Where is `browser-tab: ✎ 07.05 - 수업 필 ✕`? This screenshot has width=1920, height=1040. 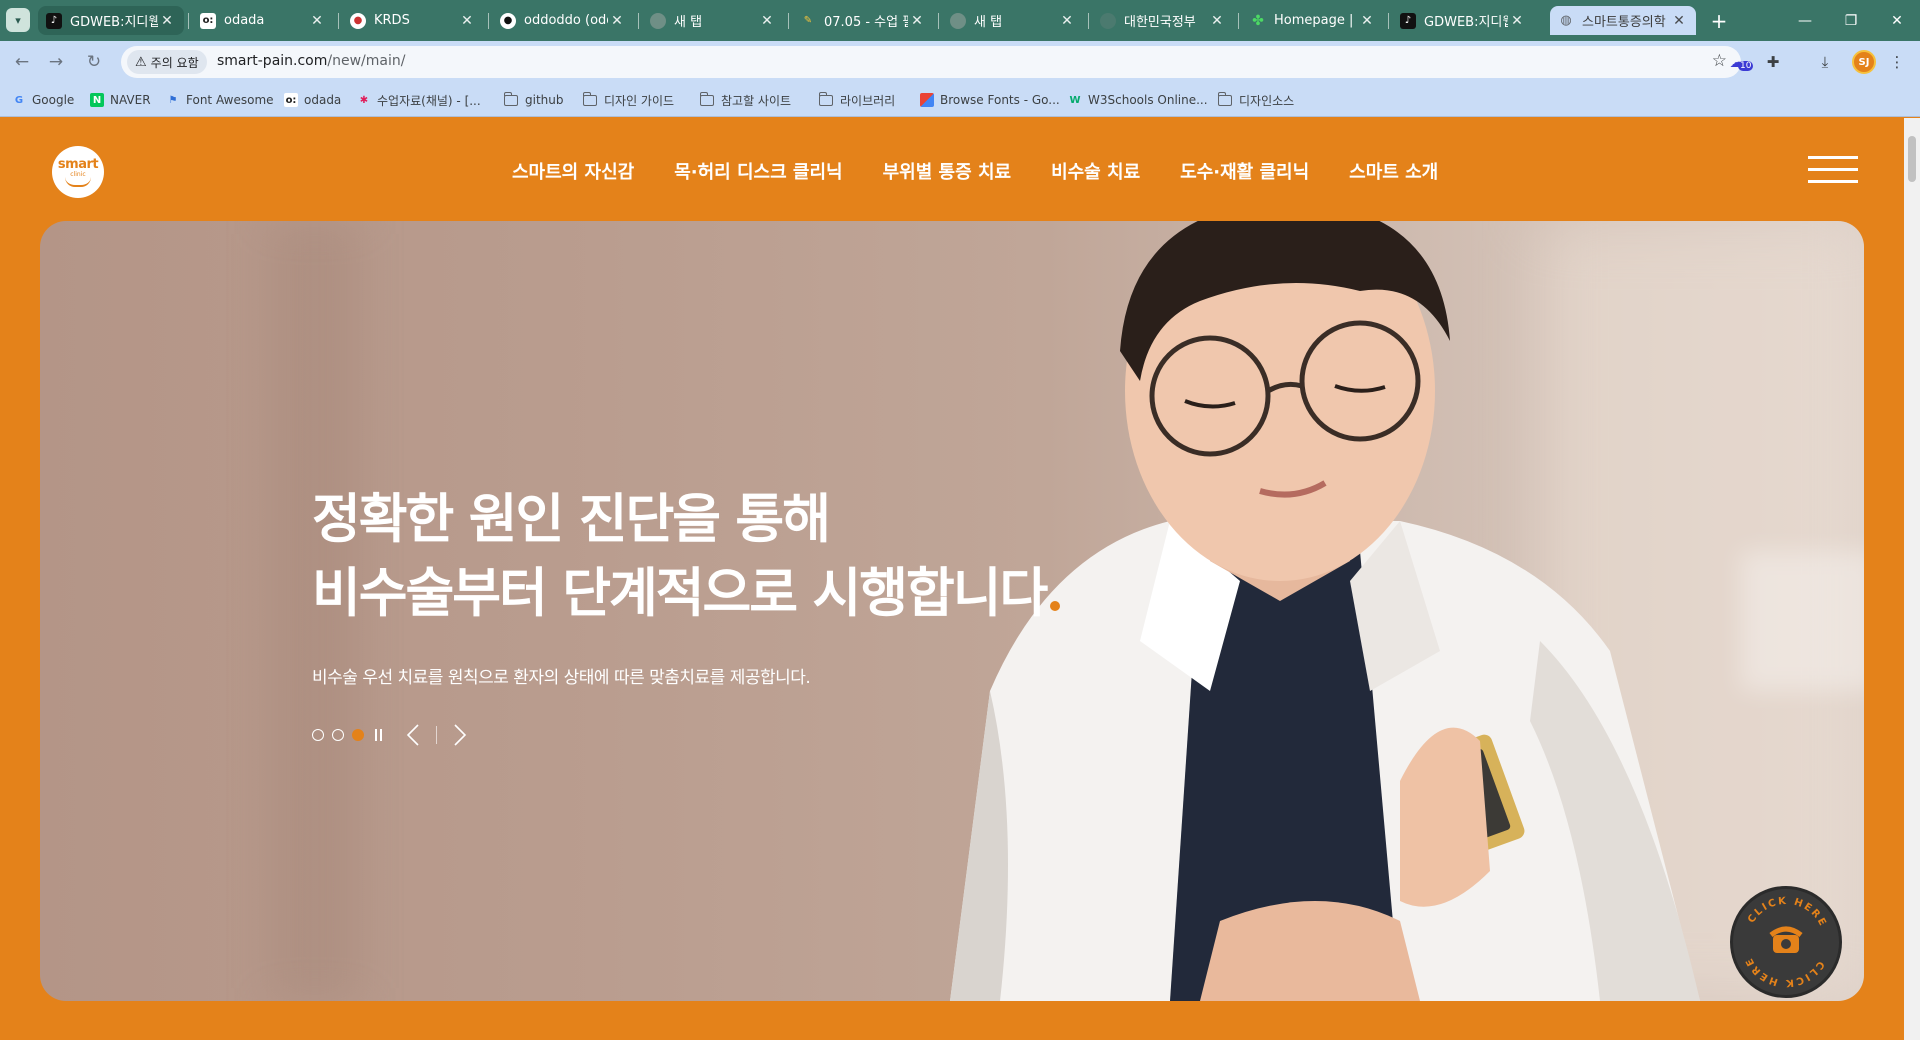 browser-tab: ✎ 07.05 - 수업 필 ✕ is located at coordinates (863, 20).